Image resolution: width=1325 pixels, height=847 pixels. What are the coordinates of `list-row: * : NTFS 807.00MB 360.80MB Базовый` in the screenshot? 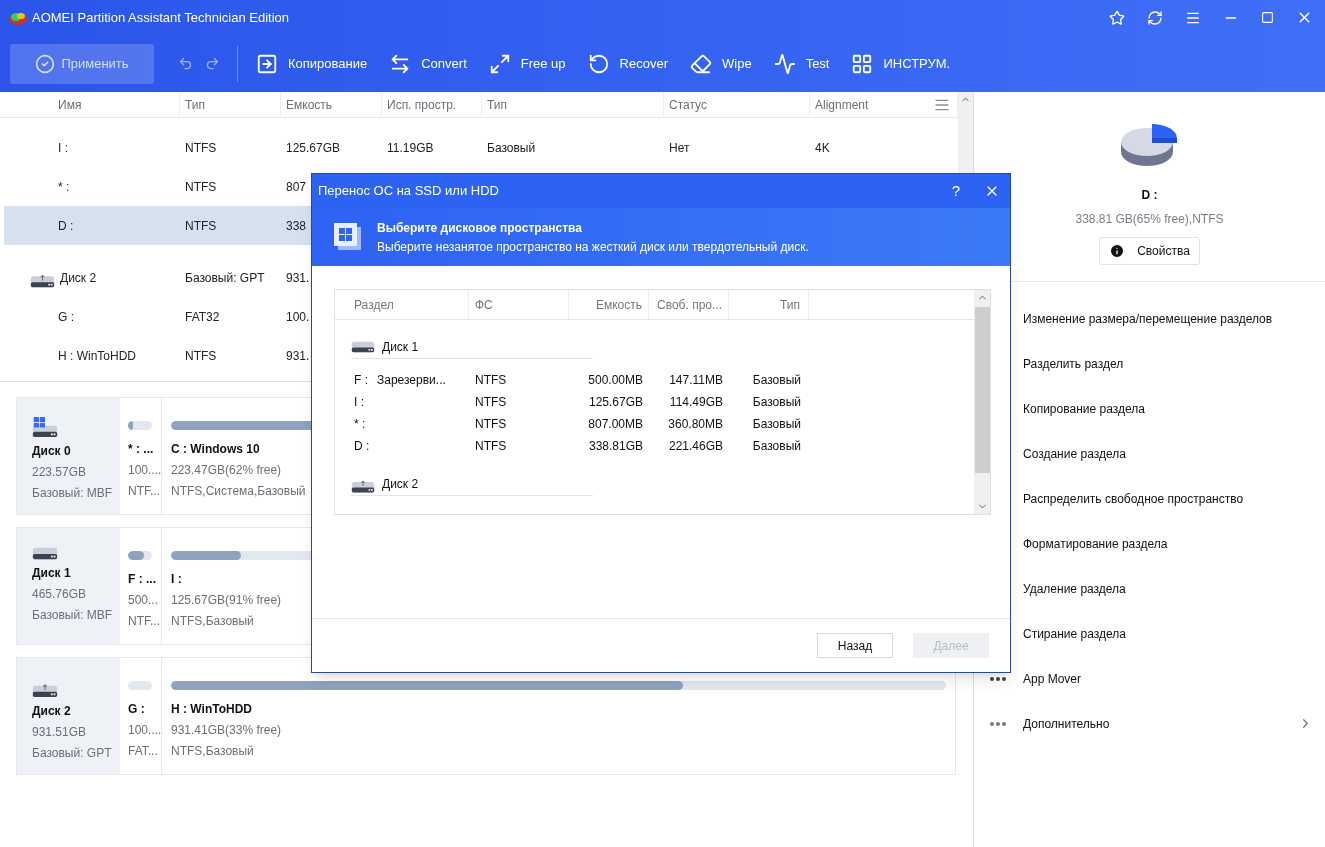 It's located at (654, 424).